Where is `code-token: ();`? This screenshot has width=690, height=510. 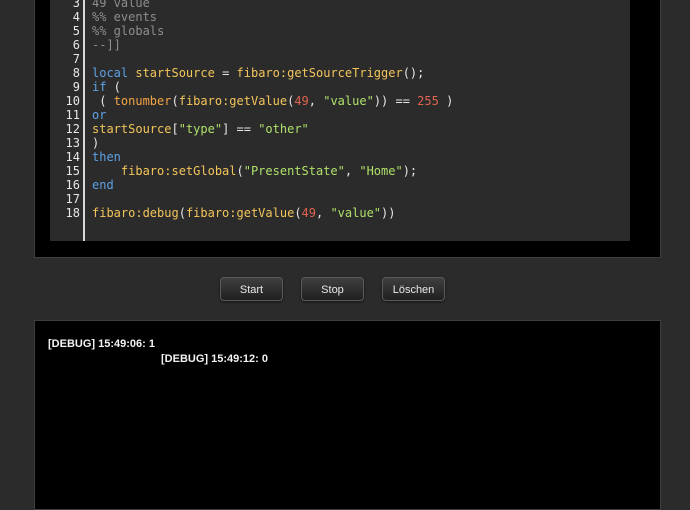
code-token: (); is located at coordinates (413, 73).